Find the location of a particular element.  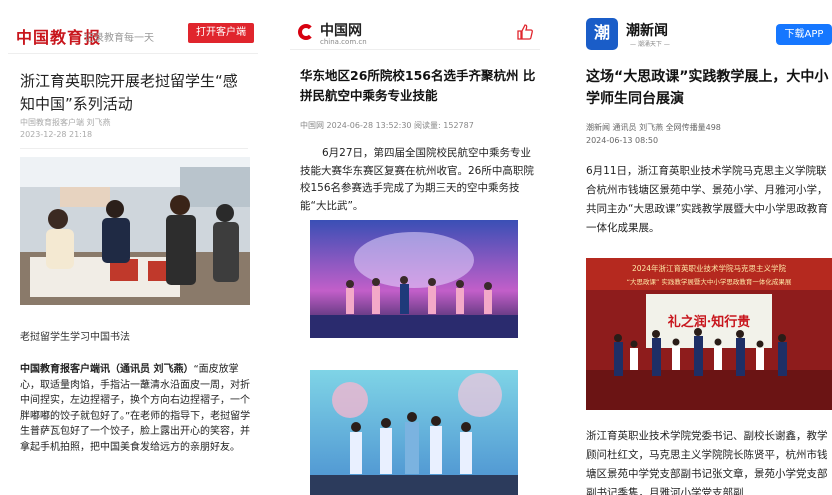

body-lead: 中国教育报客户端讯（通讯员 刘飞燕） is located at coordinates (107, 369).